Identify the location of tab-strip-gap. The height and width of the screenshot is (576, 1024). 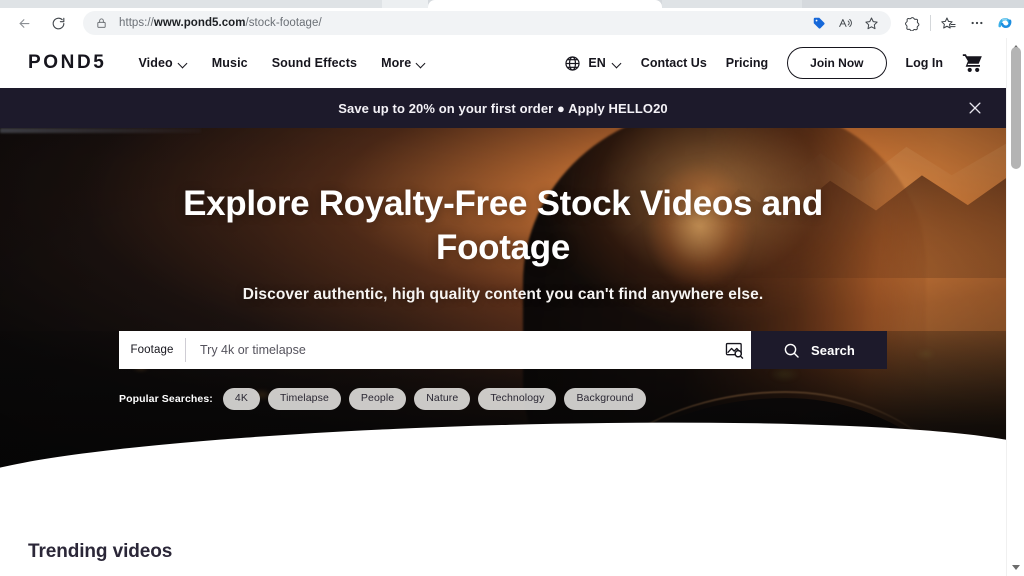
(405, 4).